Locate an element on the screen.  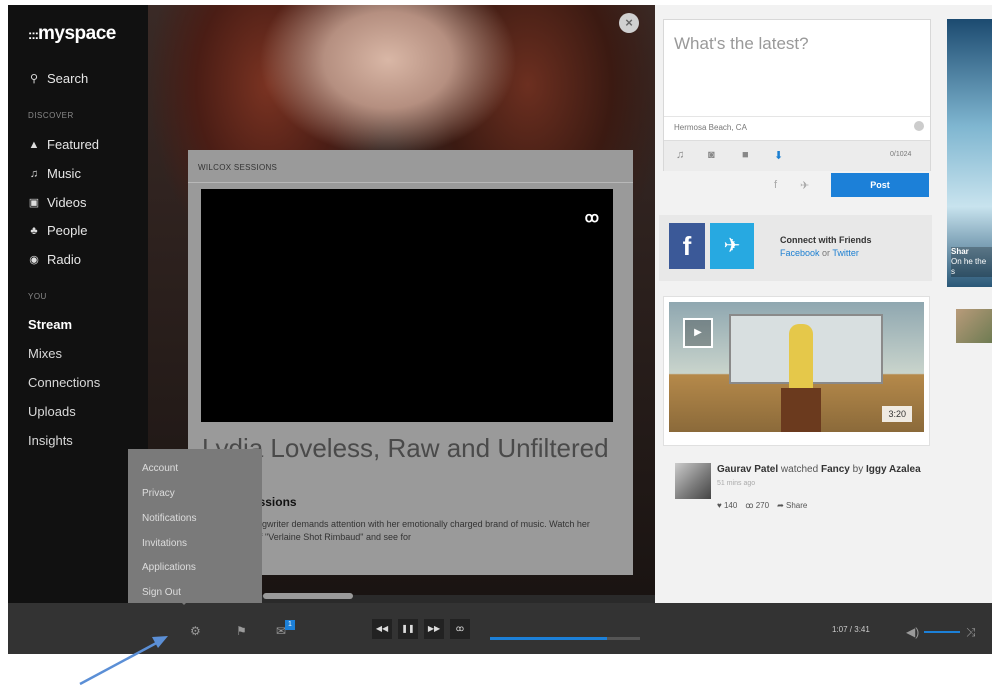
annotation-arrow is located at coordinates (123, 661).